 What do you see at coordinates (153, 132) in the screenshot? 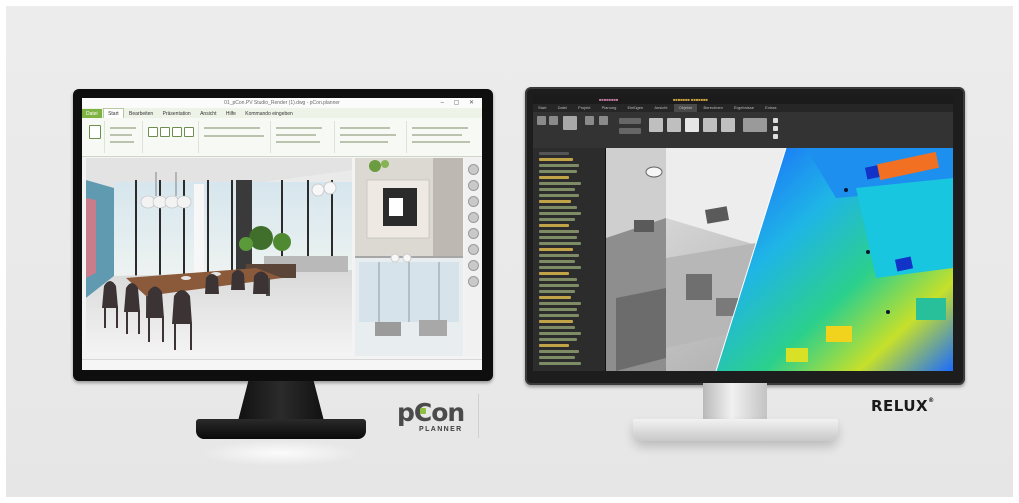
I see `view-top-icon` at bounding box center [153, 132].